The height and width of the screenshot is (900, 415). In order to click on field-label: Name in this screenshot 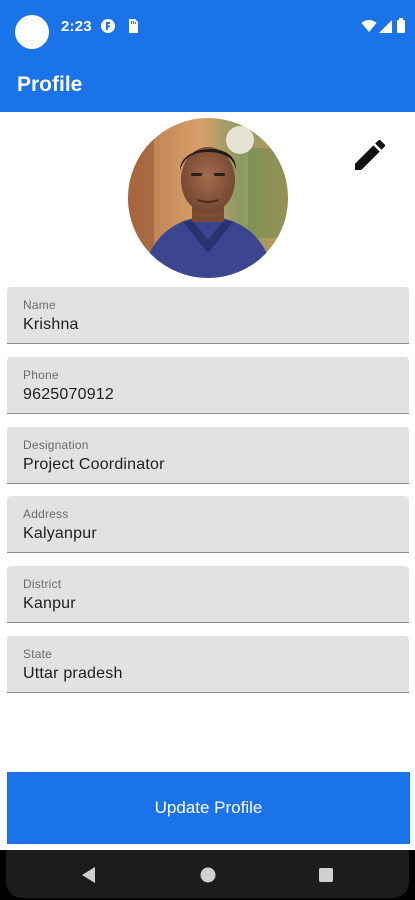, I will do `click(39, 305)`.